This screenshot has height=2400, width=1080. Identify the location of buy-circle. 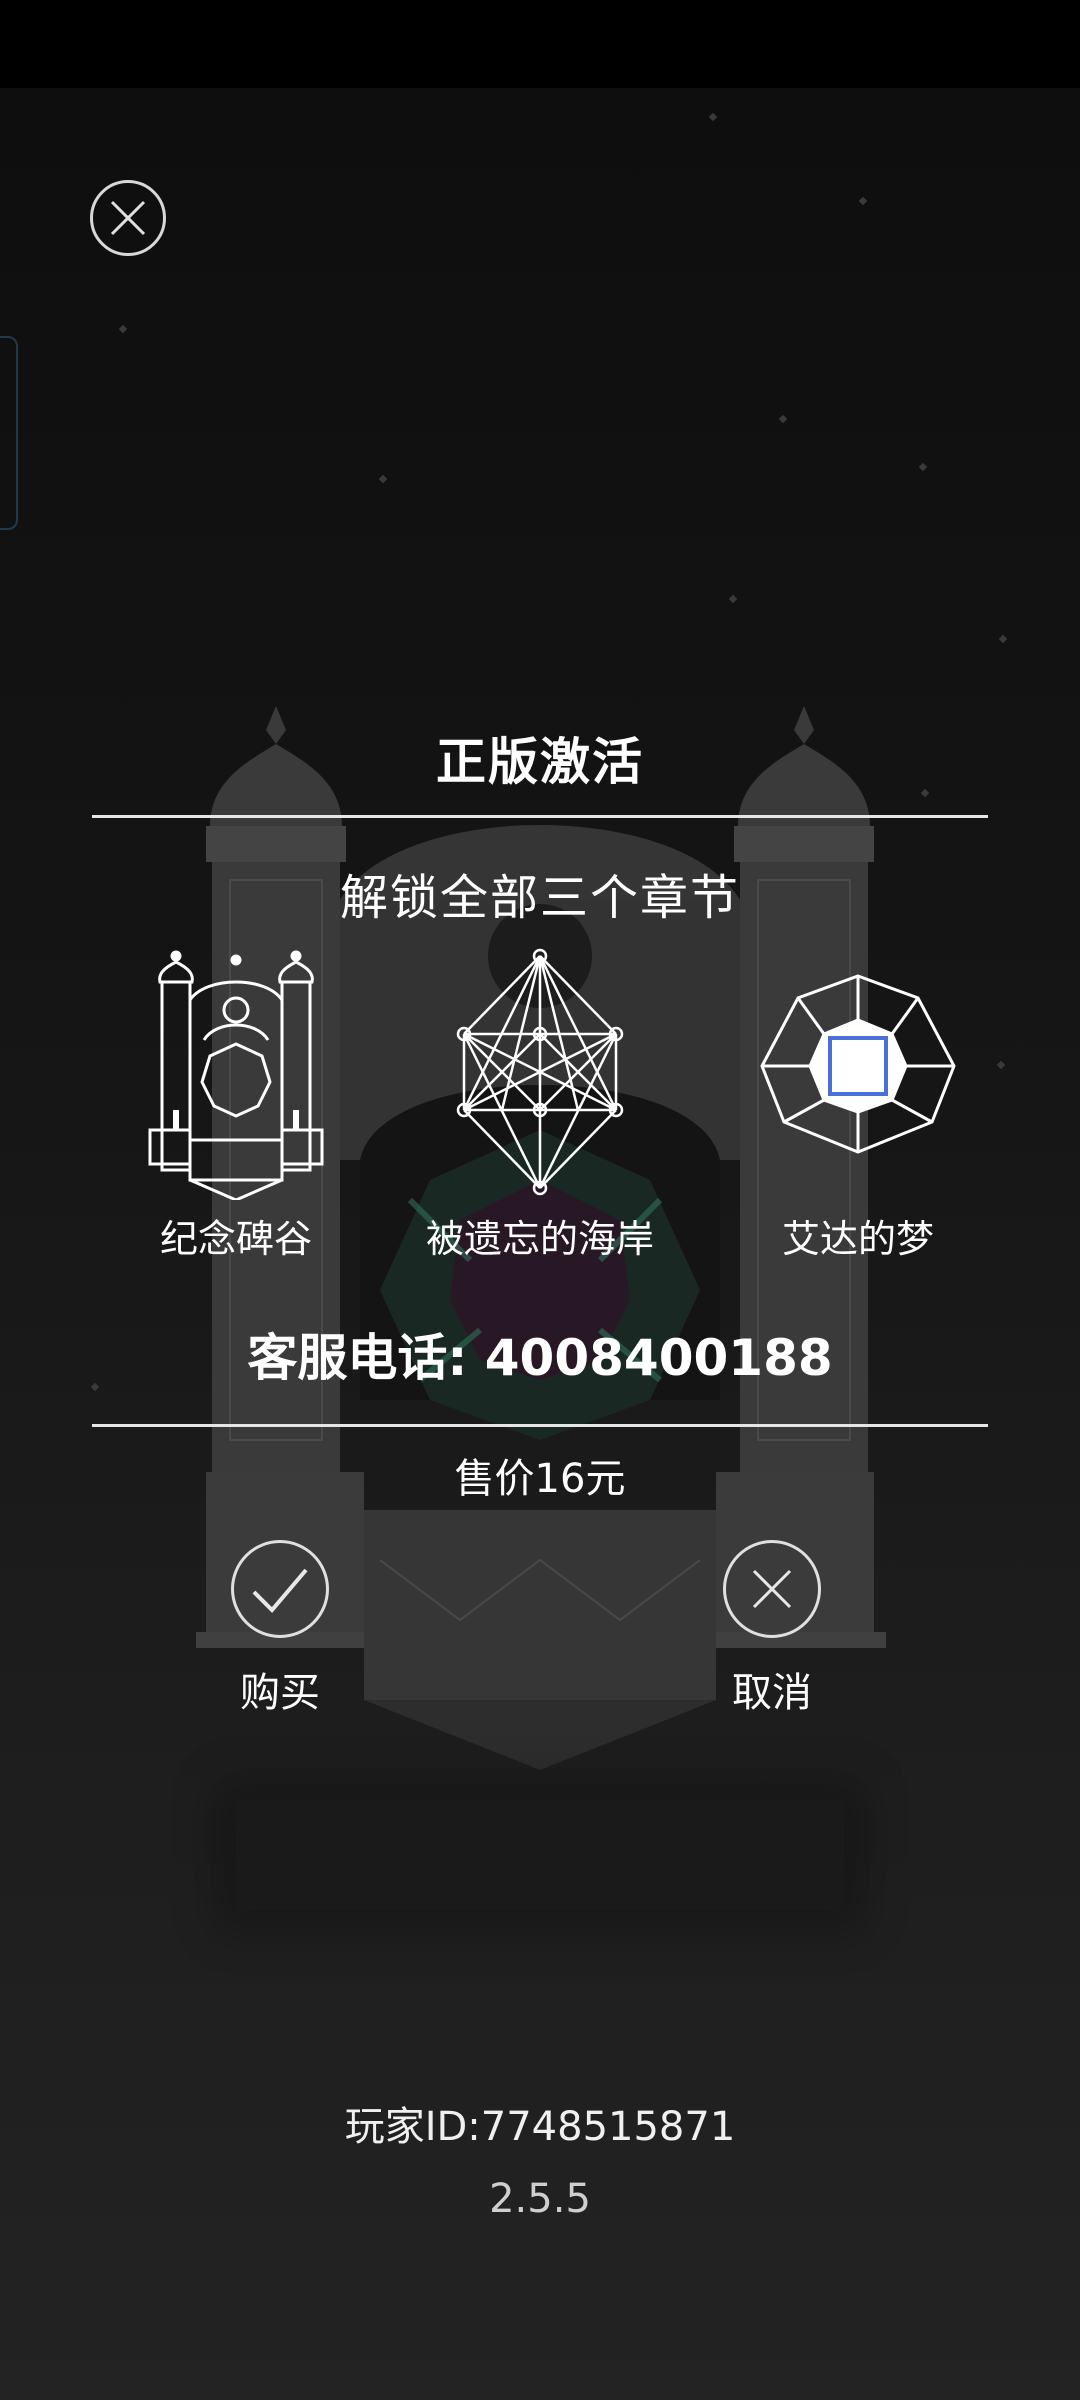
(280, 1589).